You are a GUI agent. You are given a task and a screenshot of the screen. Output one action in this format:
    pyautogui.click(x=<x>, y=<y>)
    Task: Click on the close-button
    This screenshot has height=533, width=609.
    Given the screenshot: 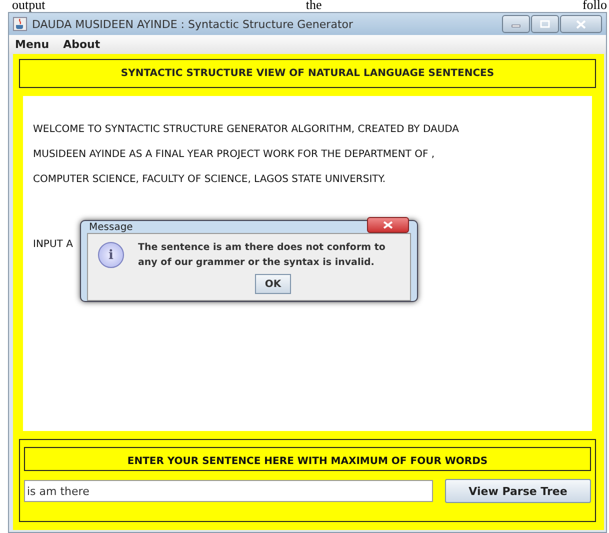 What is the action you would take?
    pyautogui.click(x=581, y=24)
    